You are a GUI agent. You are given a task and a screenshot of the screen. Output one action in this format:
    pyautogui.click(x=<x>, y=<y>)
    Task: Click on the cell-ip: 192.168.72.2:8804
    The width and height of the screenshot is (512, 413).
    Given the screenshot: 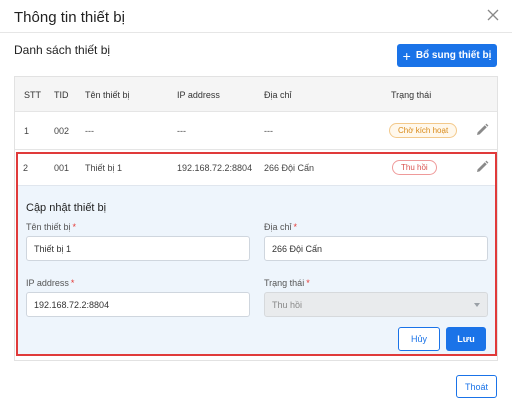 What is the action you would take?
    pyautogui.click(x=215, y=168)
    